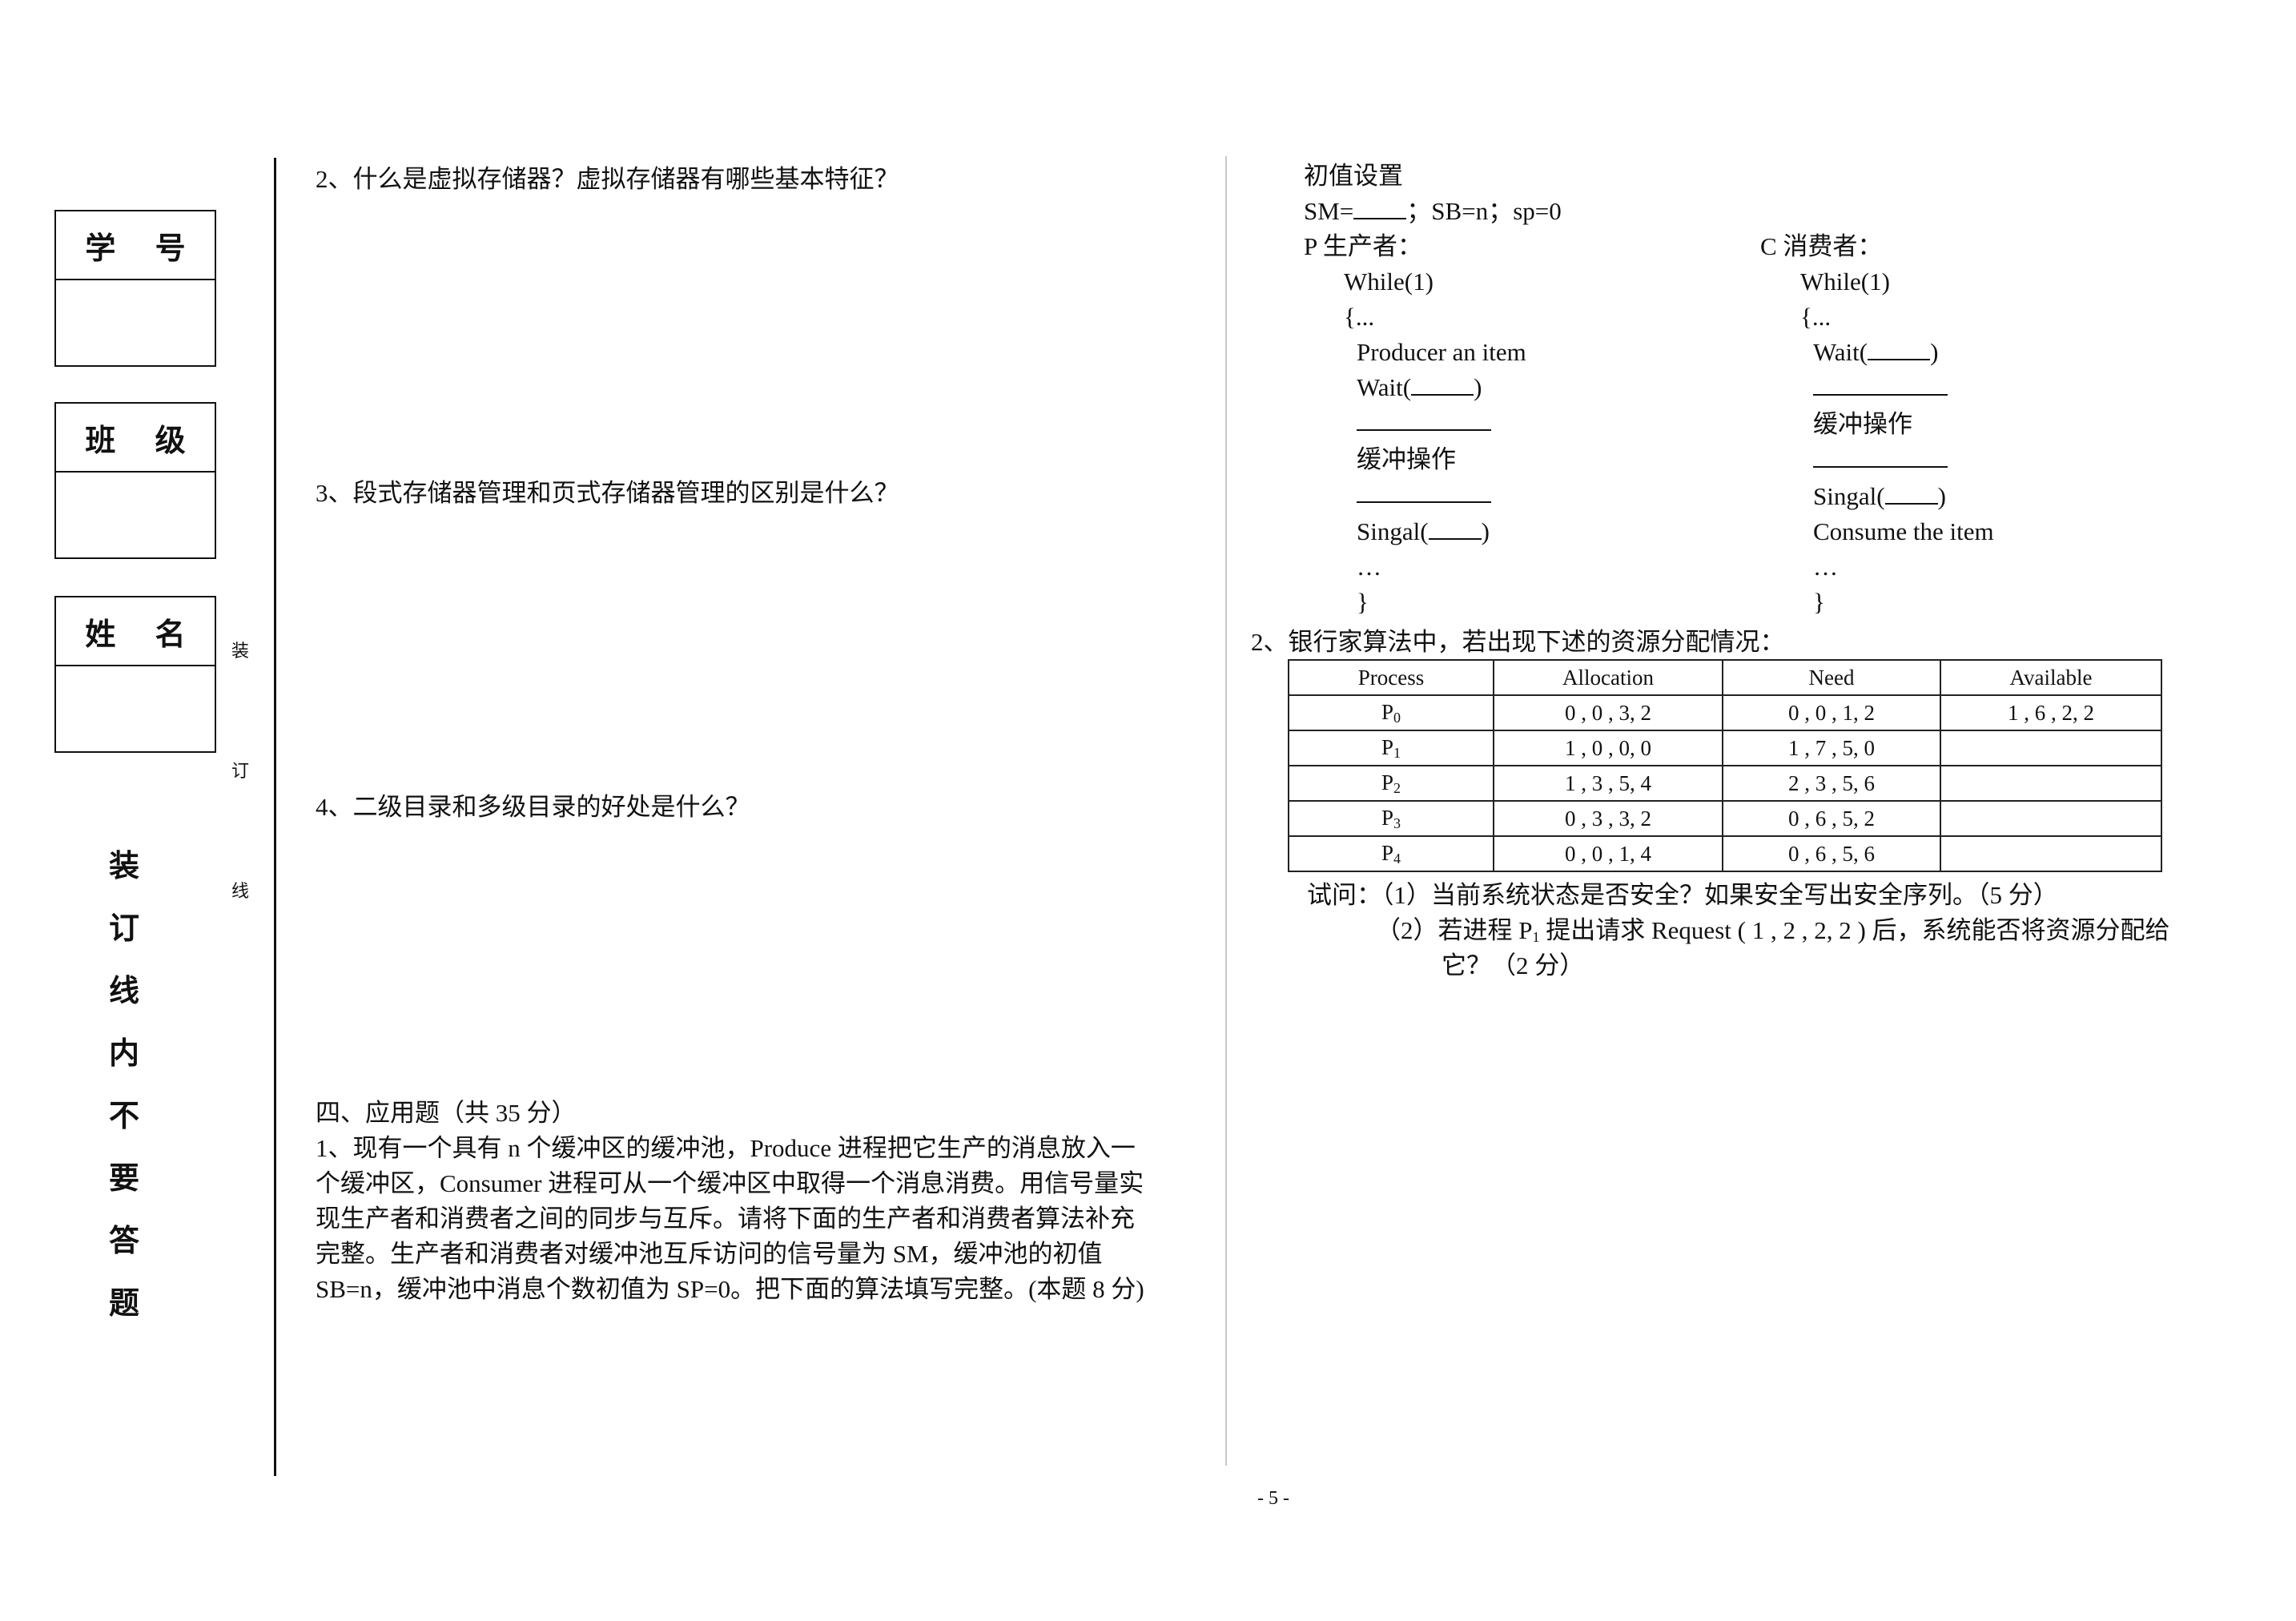  What do you see at coordinates (240, 652) in the screenshot?
I see `binding-mark-char: 装` at bounding box center [240, 652].